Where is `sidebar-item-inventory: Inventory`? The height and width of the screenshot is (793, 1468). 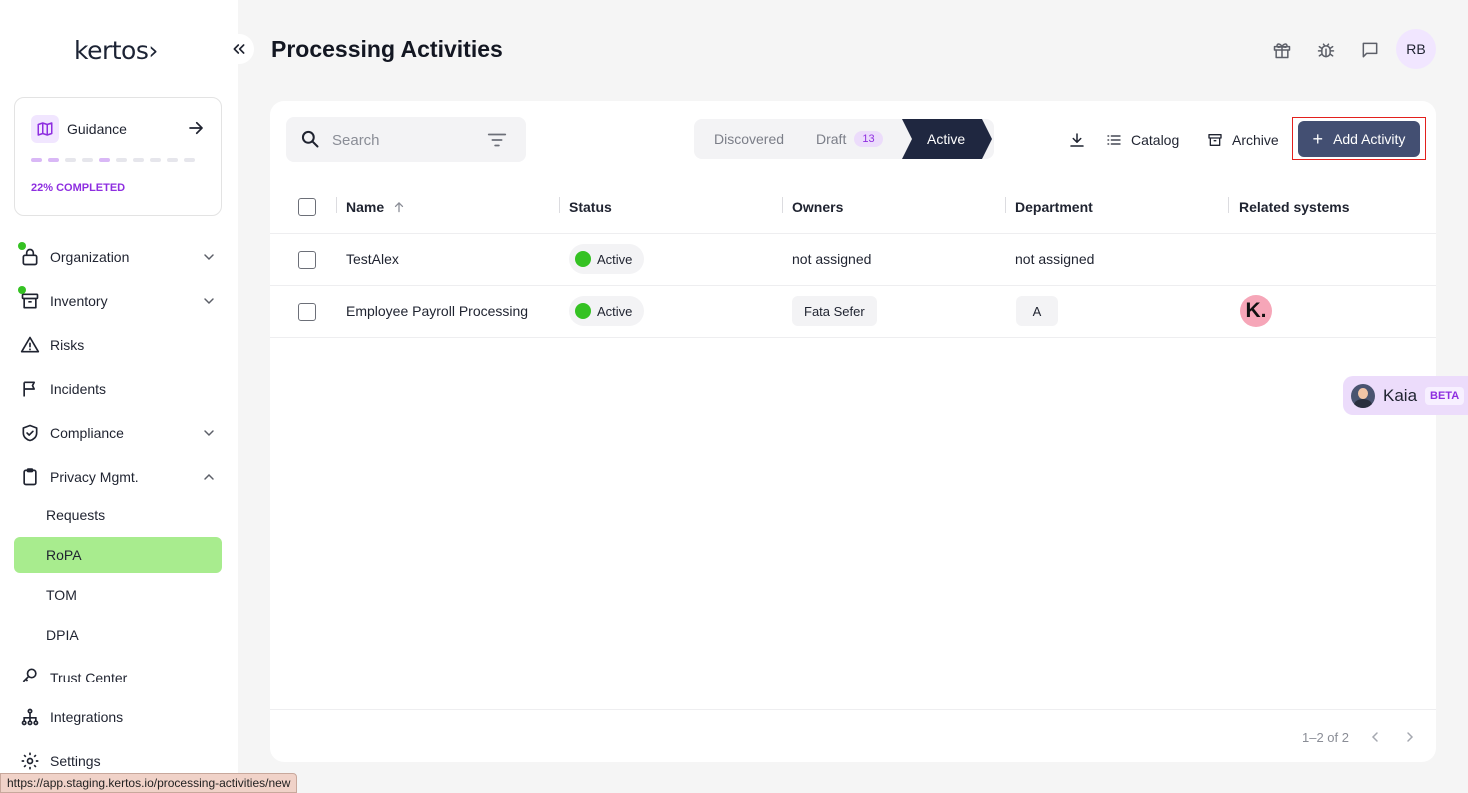 sidebar-item-inventory: Inventory is located at coordinates (121, 299).